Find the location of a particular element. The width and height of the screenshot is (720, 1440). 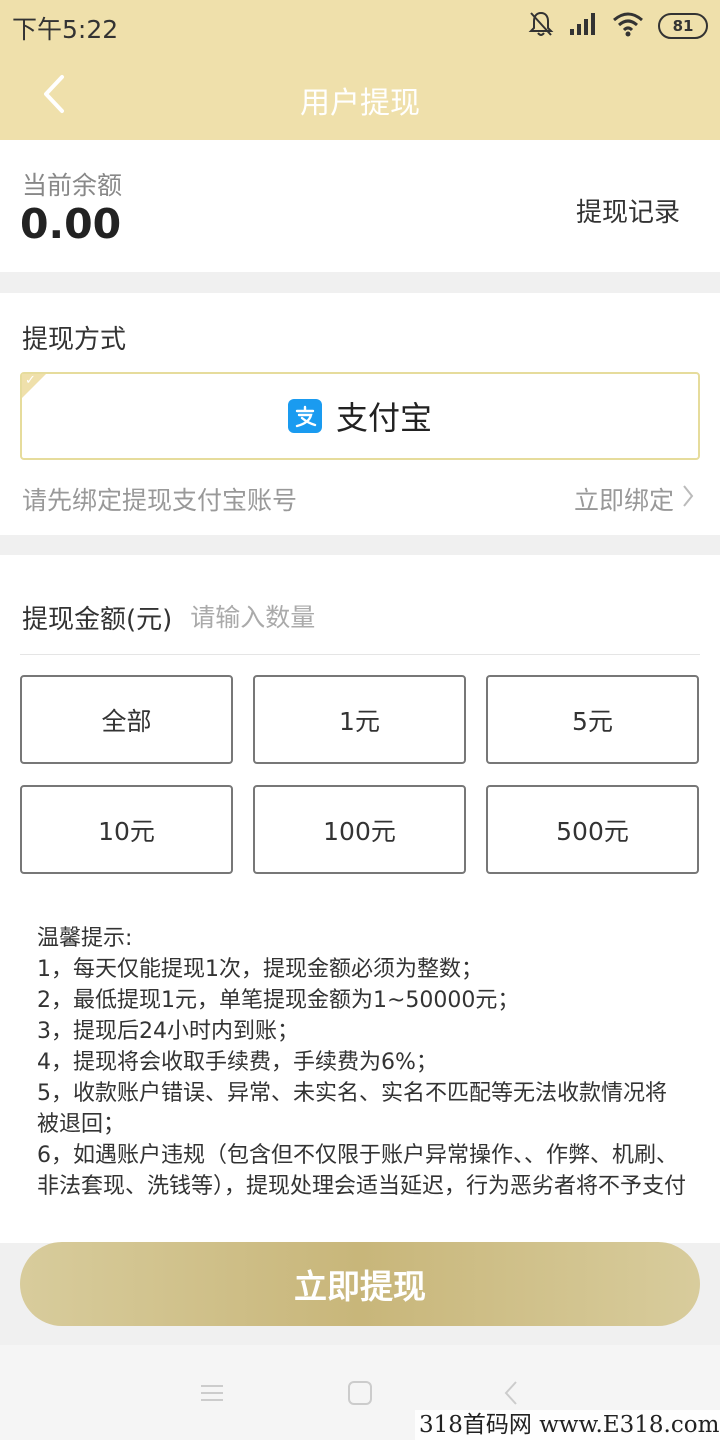

preset-button-100: 100元 is located at coordinates (359, 829).